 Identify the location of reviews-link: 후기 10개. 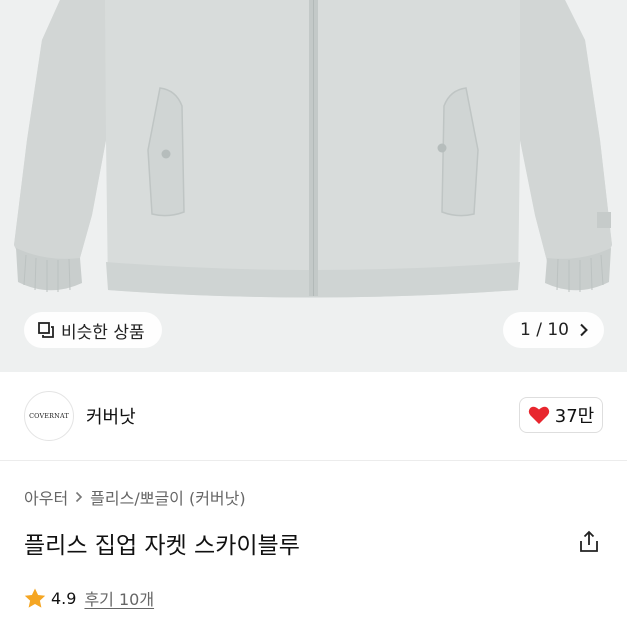
(119, 598).